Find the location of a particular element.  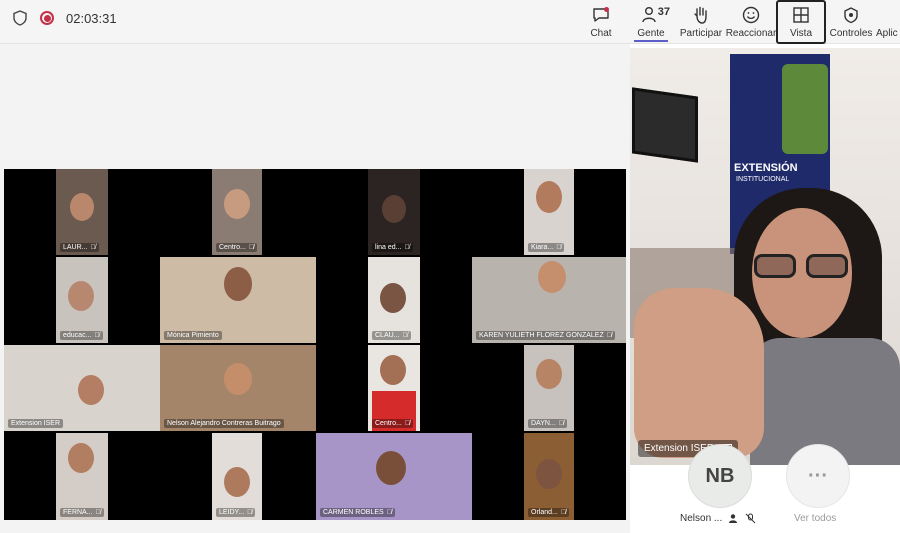

more-icon: ··· is located at coordinates (818, 475).